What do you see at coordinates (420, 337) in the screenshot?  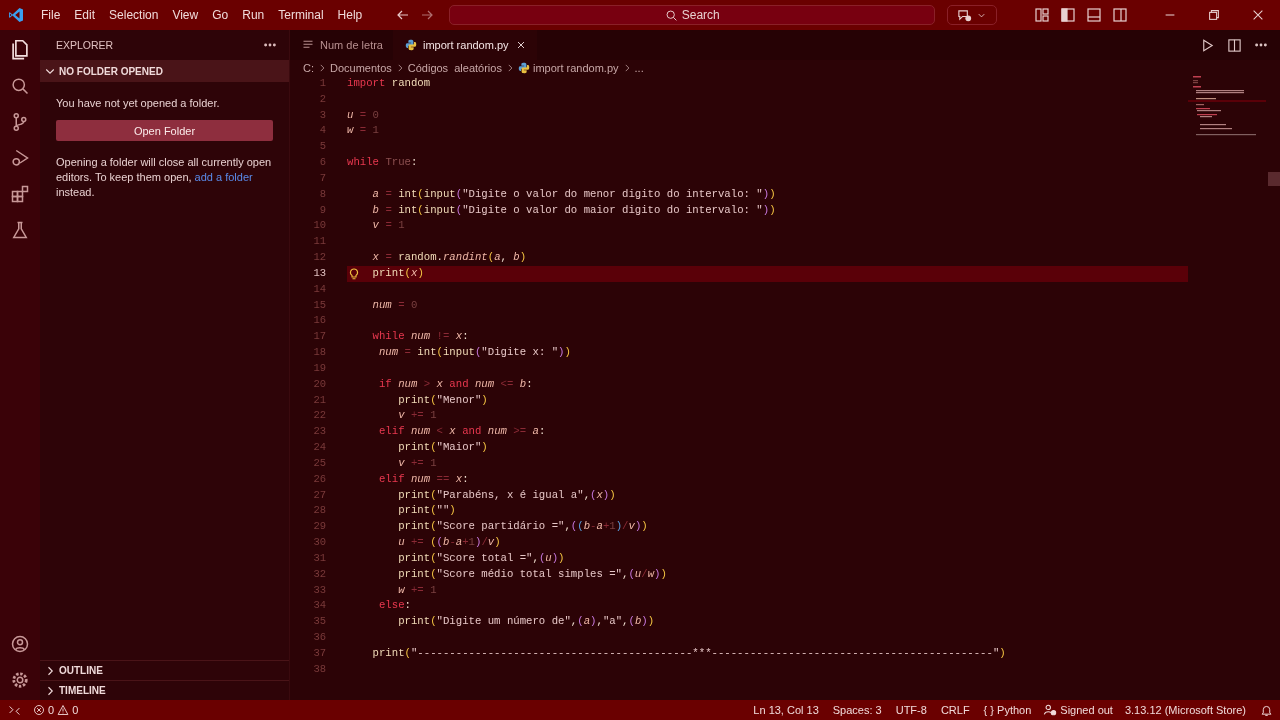 I see `code-line: while num != x:` at bounding box center [420, 337].